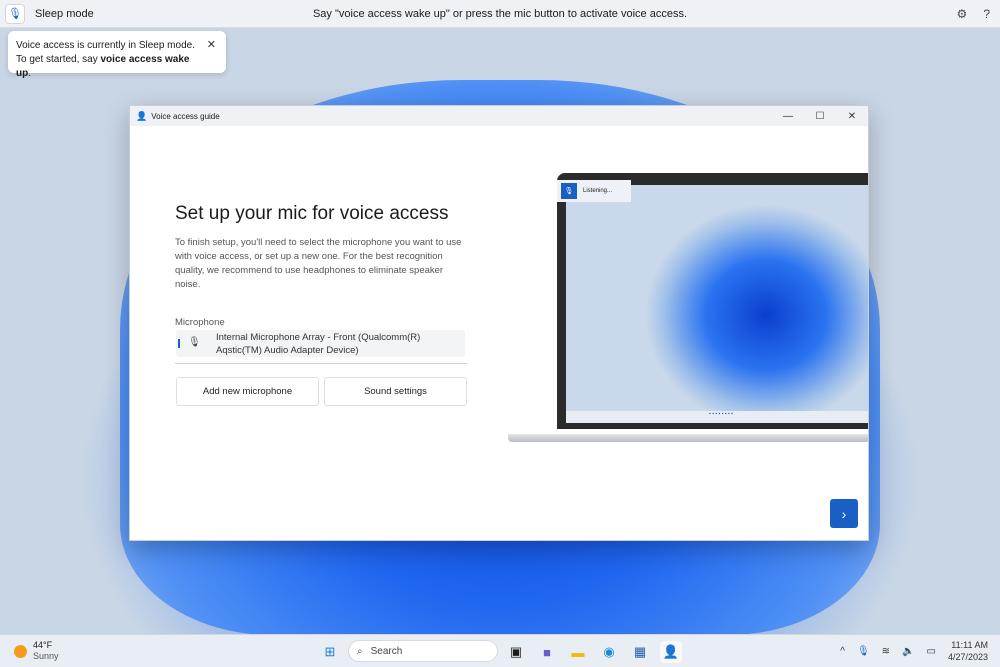  I want to click on add-new-microphone-button: Add new microphone, so click(247, 391).